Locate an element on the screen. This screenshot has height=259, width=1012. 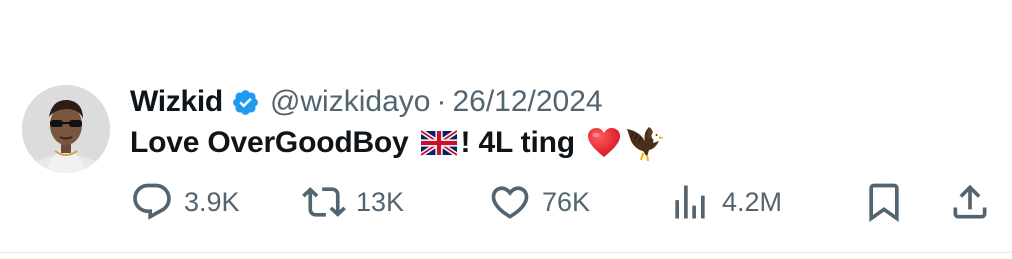
bookmark-button is located at coordinates (884, 202).